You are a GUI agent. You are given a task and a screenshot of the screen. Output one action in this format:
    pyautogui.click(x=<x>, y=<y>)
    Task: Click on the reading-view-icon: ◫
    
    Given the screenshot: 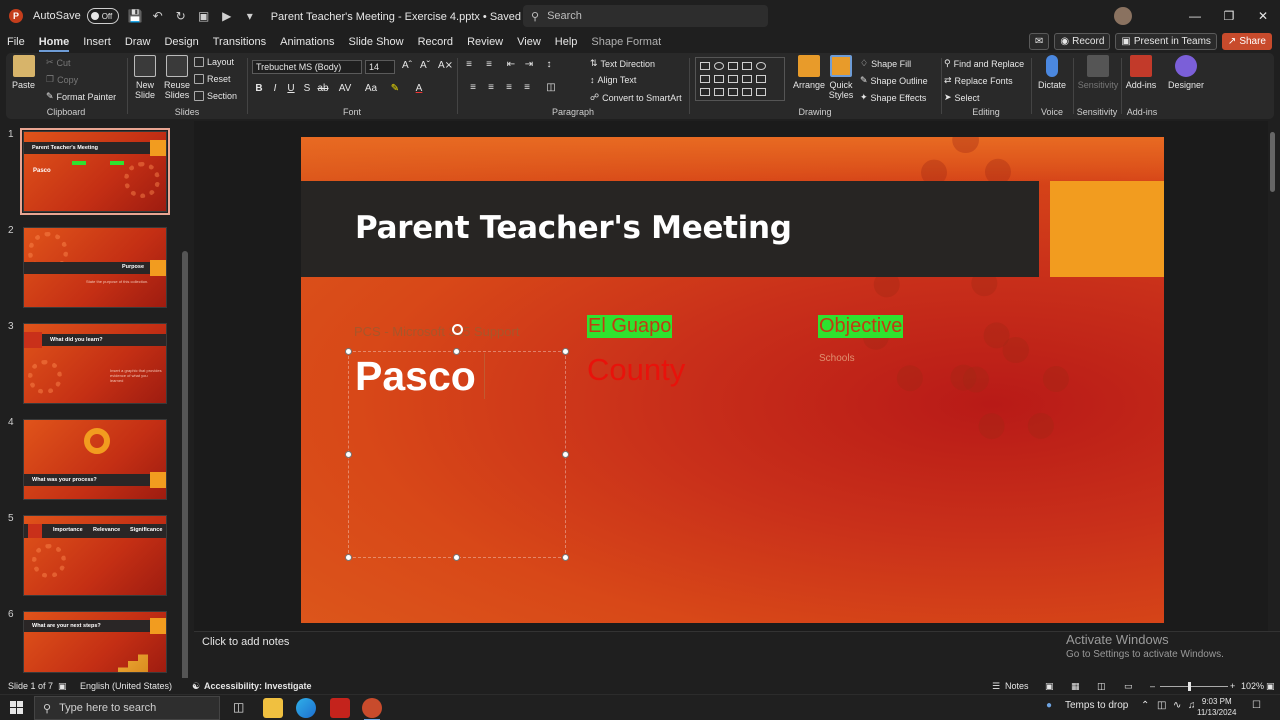 What is the action you would take?
    pyautogui.click(x=1101, y=686)
    